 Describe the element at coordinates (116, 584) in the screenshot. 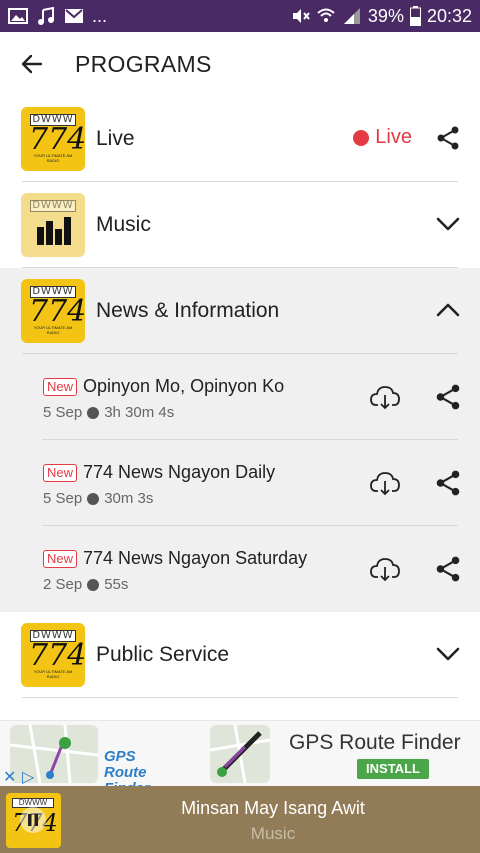

I see `episode-duration: 55s` at that location.